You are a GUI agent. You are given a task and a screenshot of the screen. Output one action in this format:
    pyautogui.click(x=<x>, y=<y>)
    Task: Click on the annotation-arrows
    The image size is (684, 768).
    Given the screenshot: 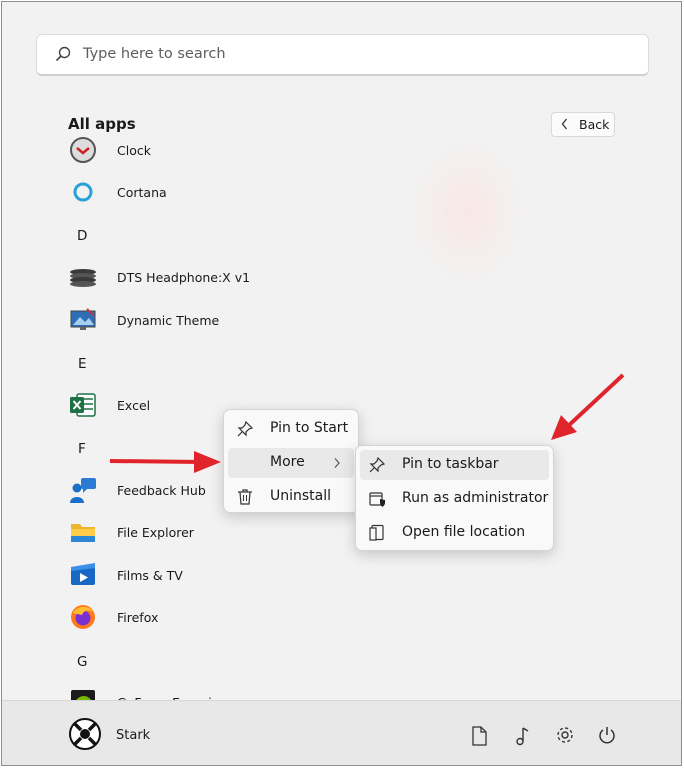 What is the action you would take?
    pyautogui.click(x=367, y=423)
    